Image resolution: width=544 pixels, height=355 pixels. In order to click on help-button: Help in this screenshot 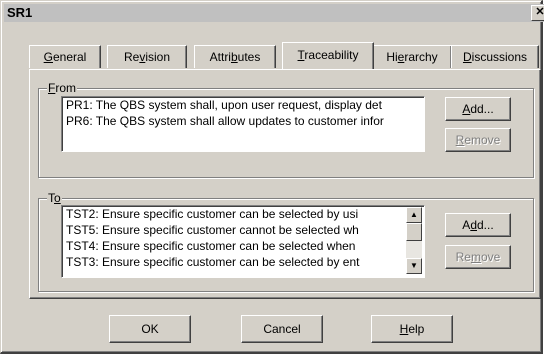, I will do `click(412, 329)`.